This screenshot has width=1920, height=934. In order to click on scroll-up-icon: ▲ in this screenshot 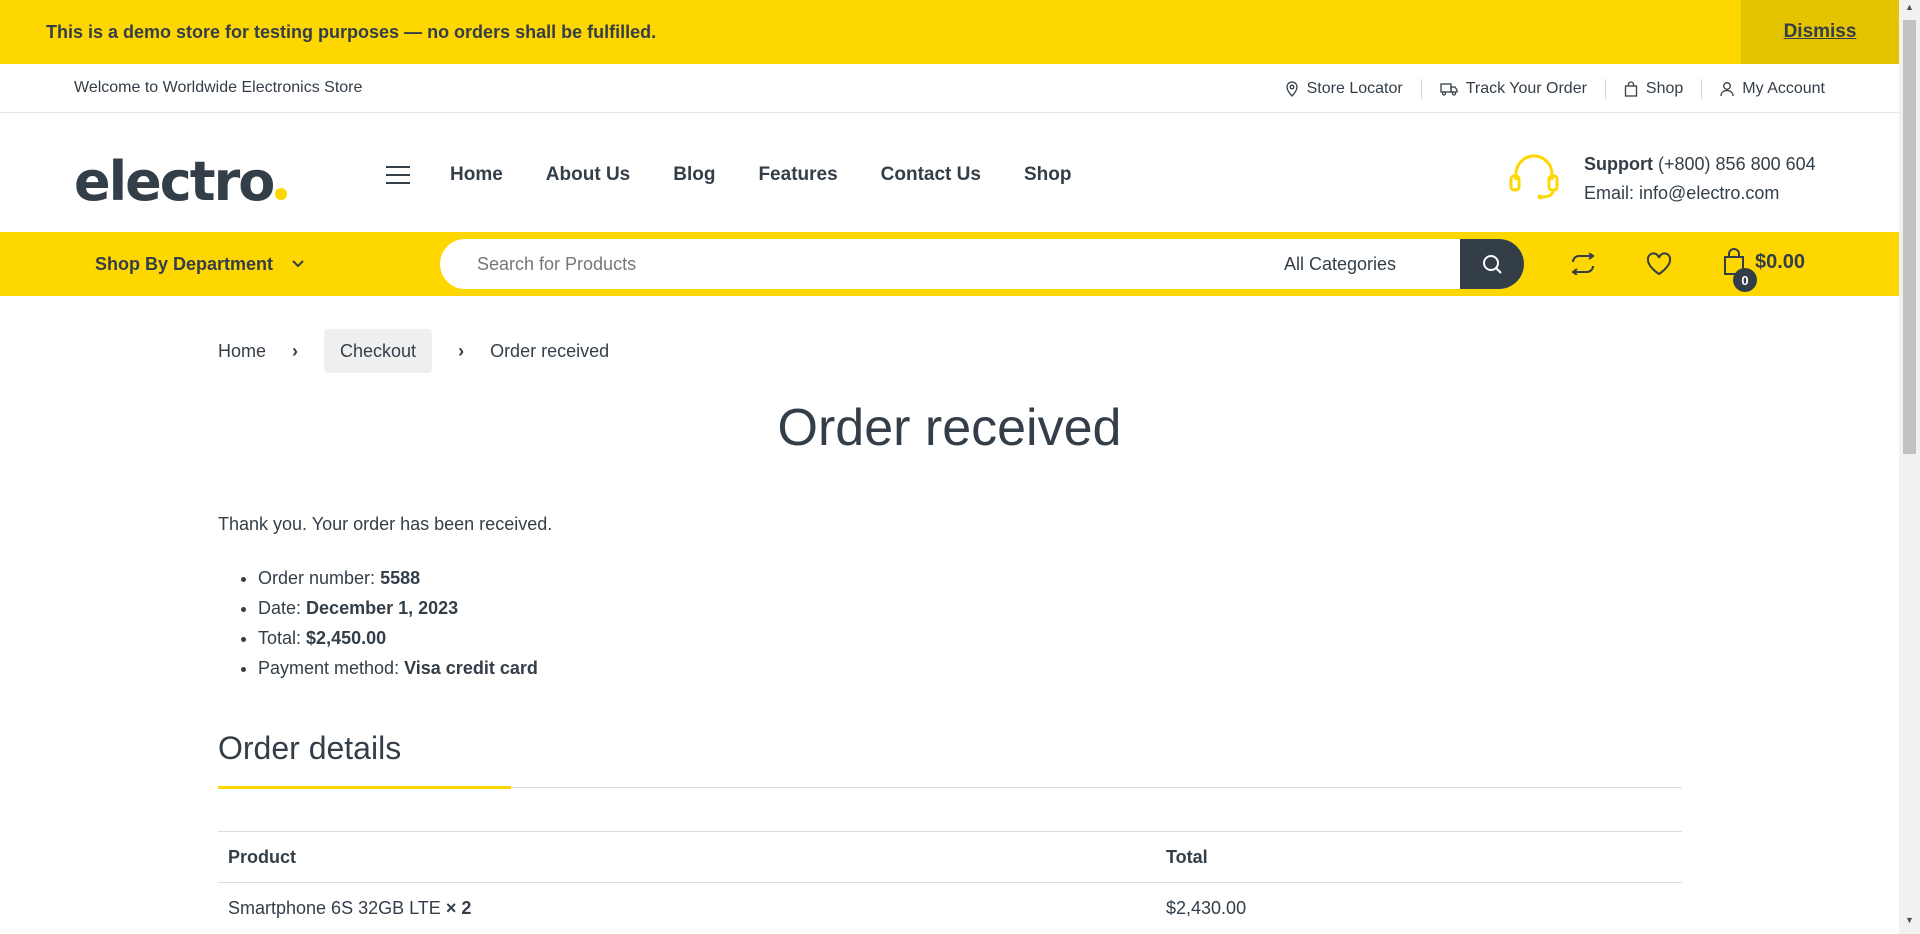, I will do `click(1909, 10)`.